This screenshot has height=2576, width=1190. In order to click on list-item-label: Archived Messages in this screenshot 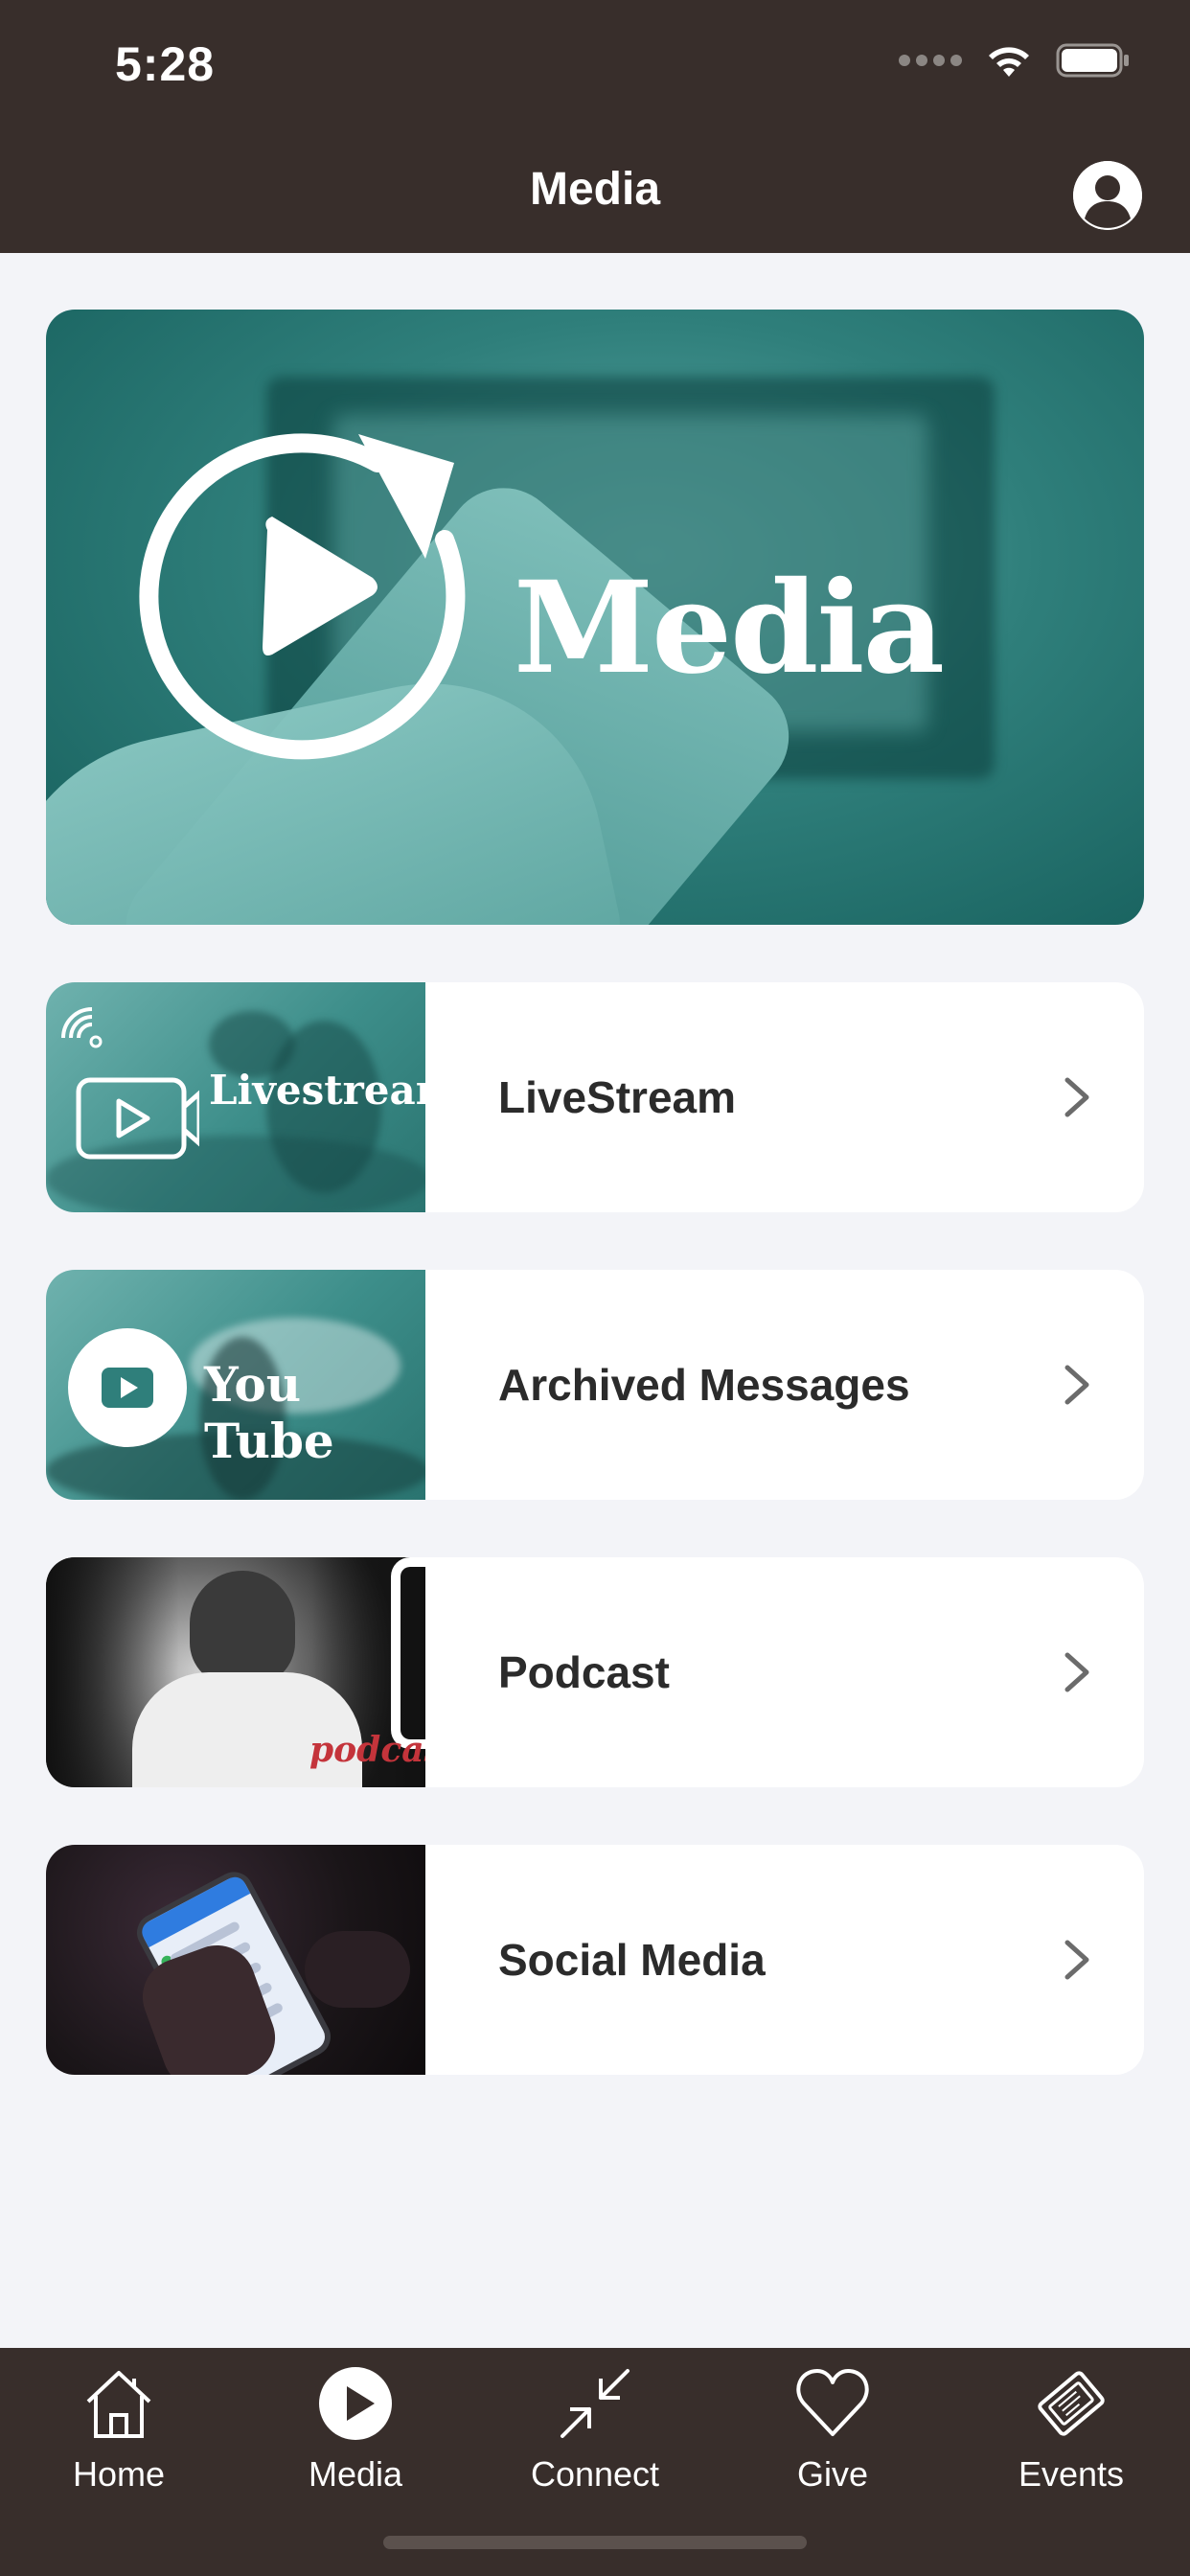, I will do `click(704, 1385)`.